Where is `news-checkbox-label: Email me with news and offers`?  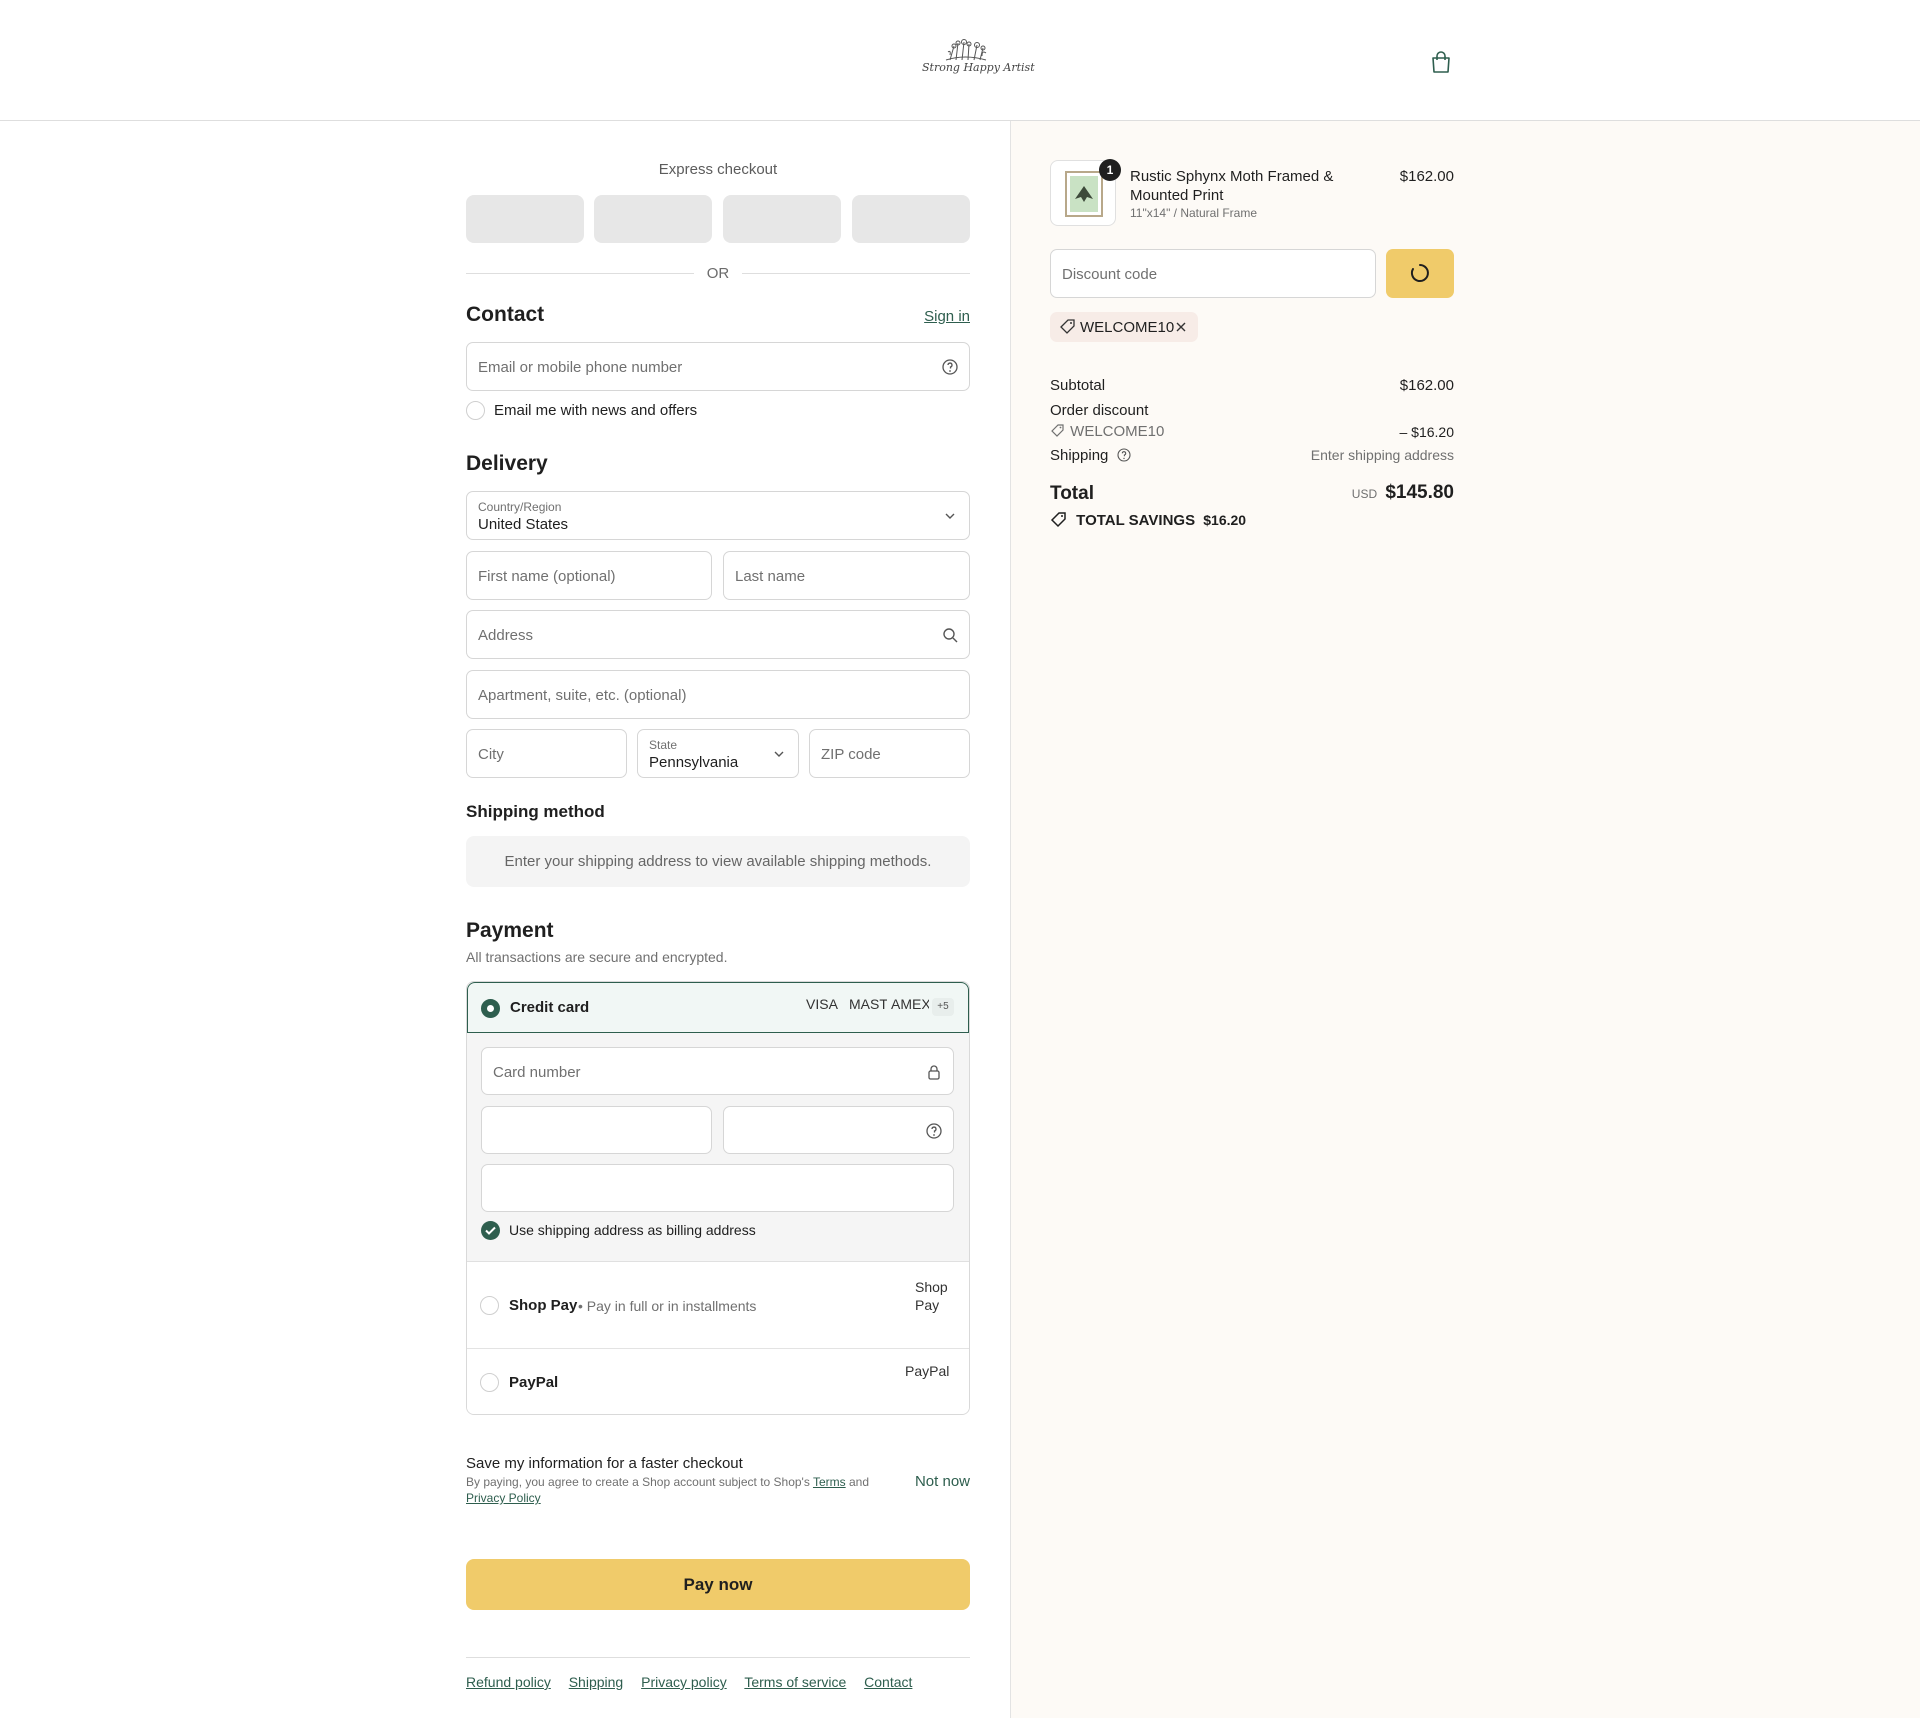
news-checkbox-label: Email me with news and offers is located at coordinates (596, 410).